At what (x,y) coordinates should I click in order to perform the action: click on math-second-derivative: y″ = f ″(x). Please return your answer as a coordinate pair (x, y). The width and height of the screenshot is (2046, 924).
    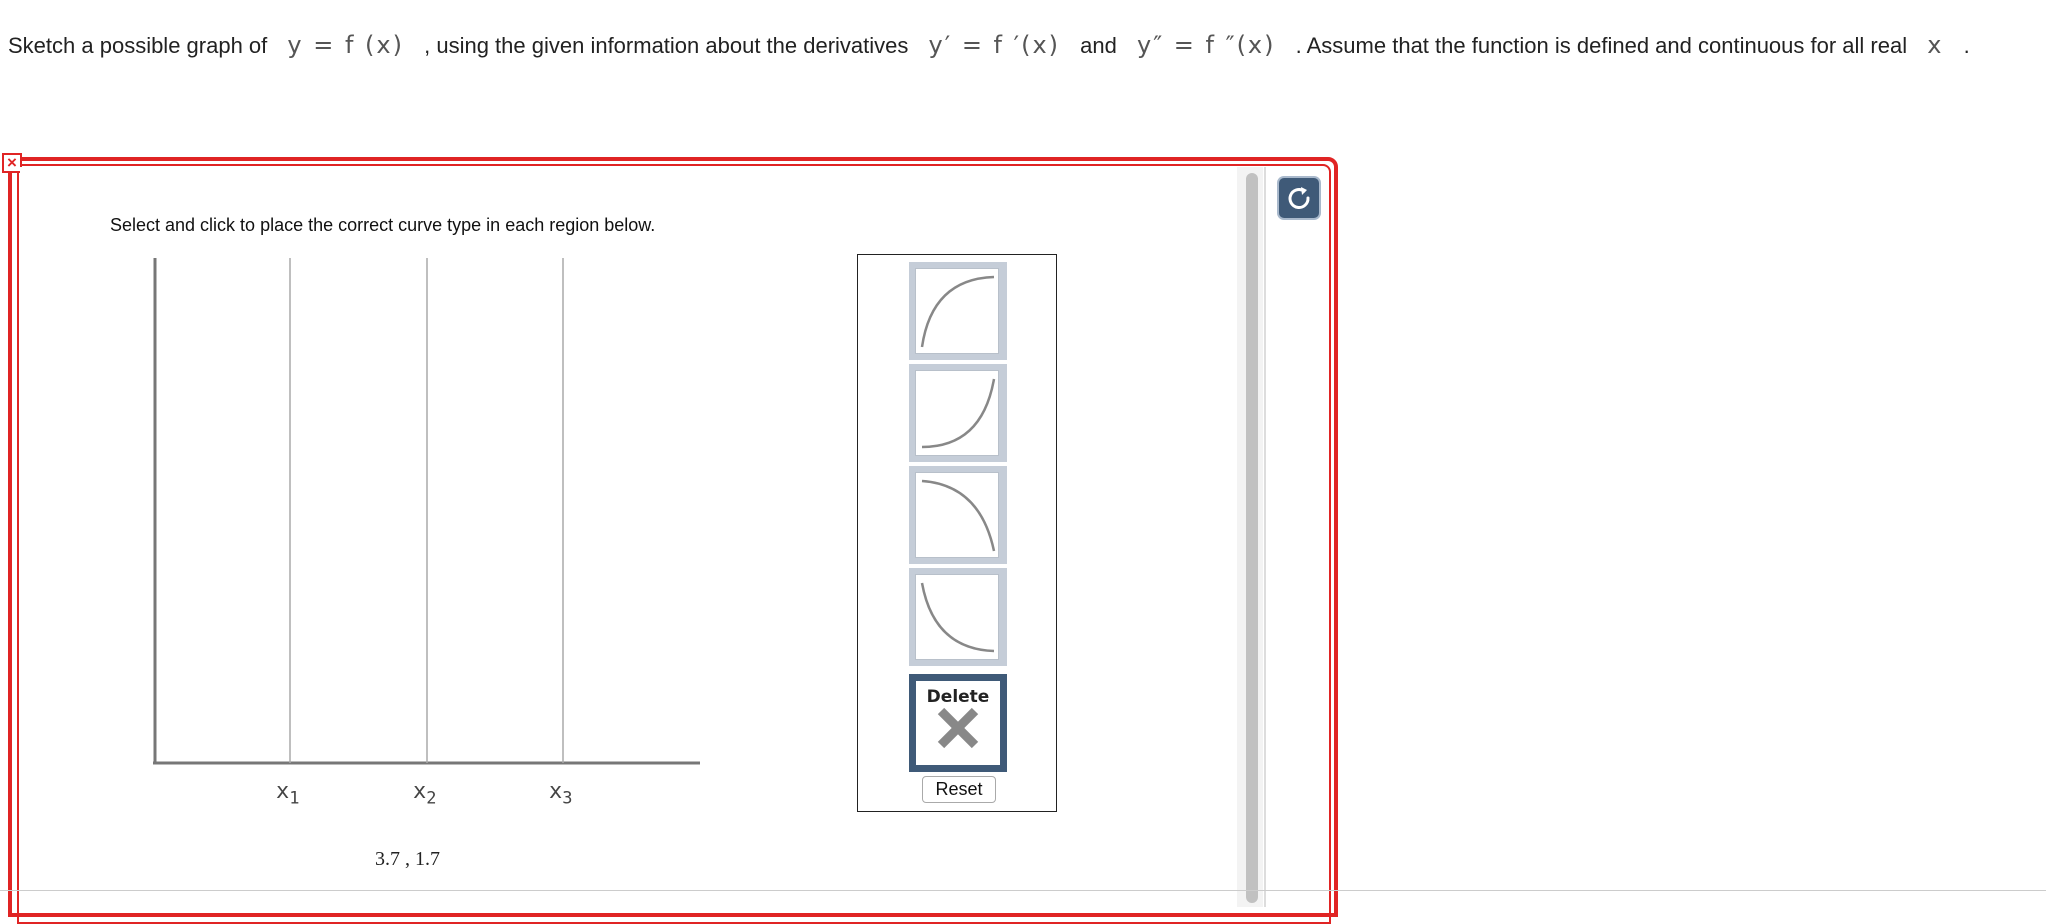
    Looking at the image, I should click on (1206, 45).